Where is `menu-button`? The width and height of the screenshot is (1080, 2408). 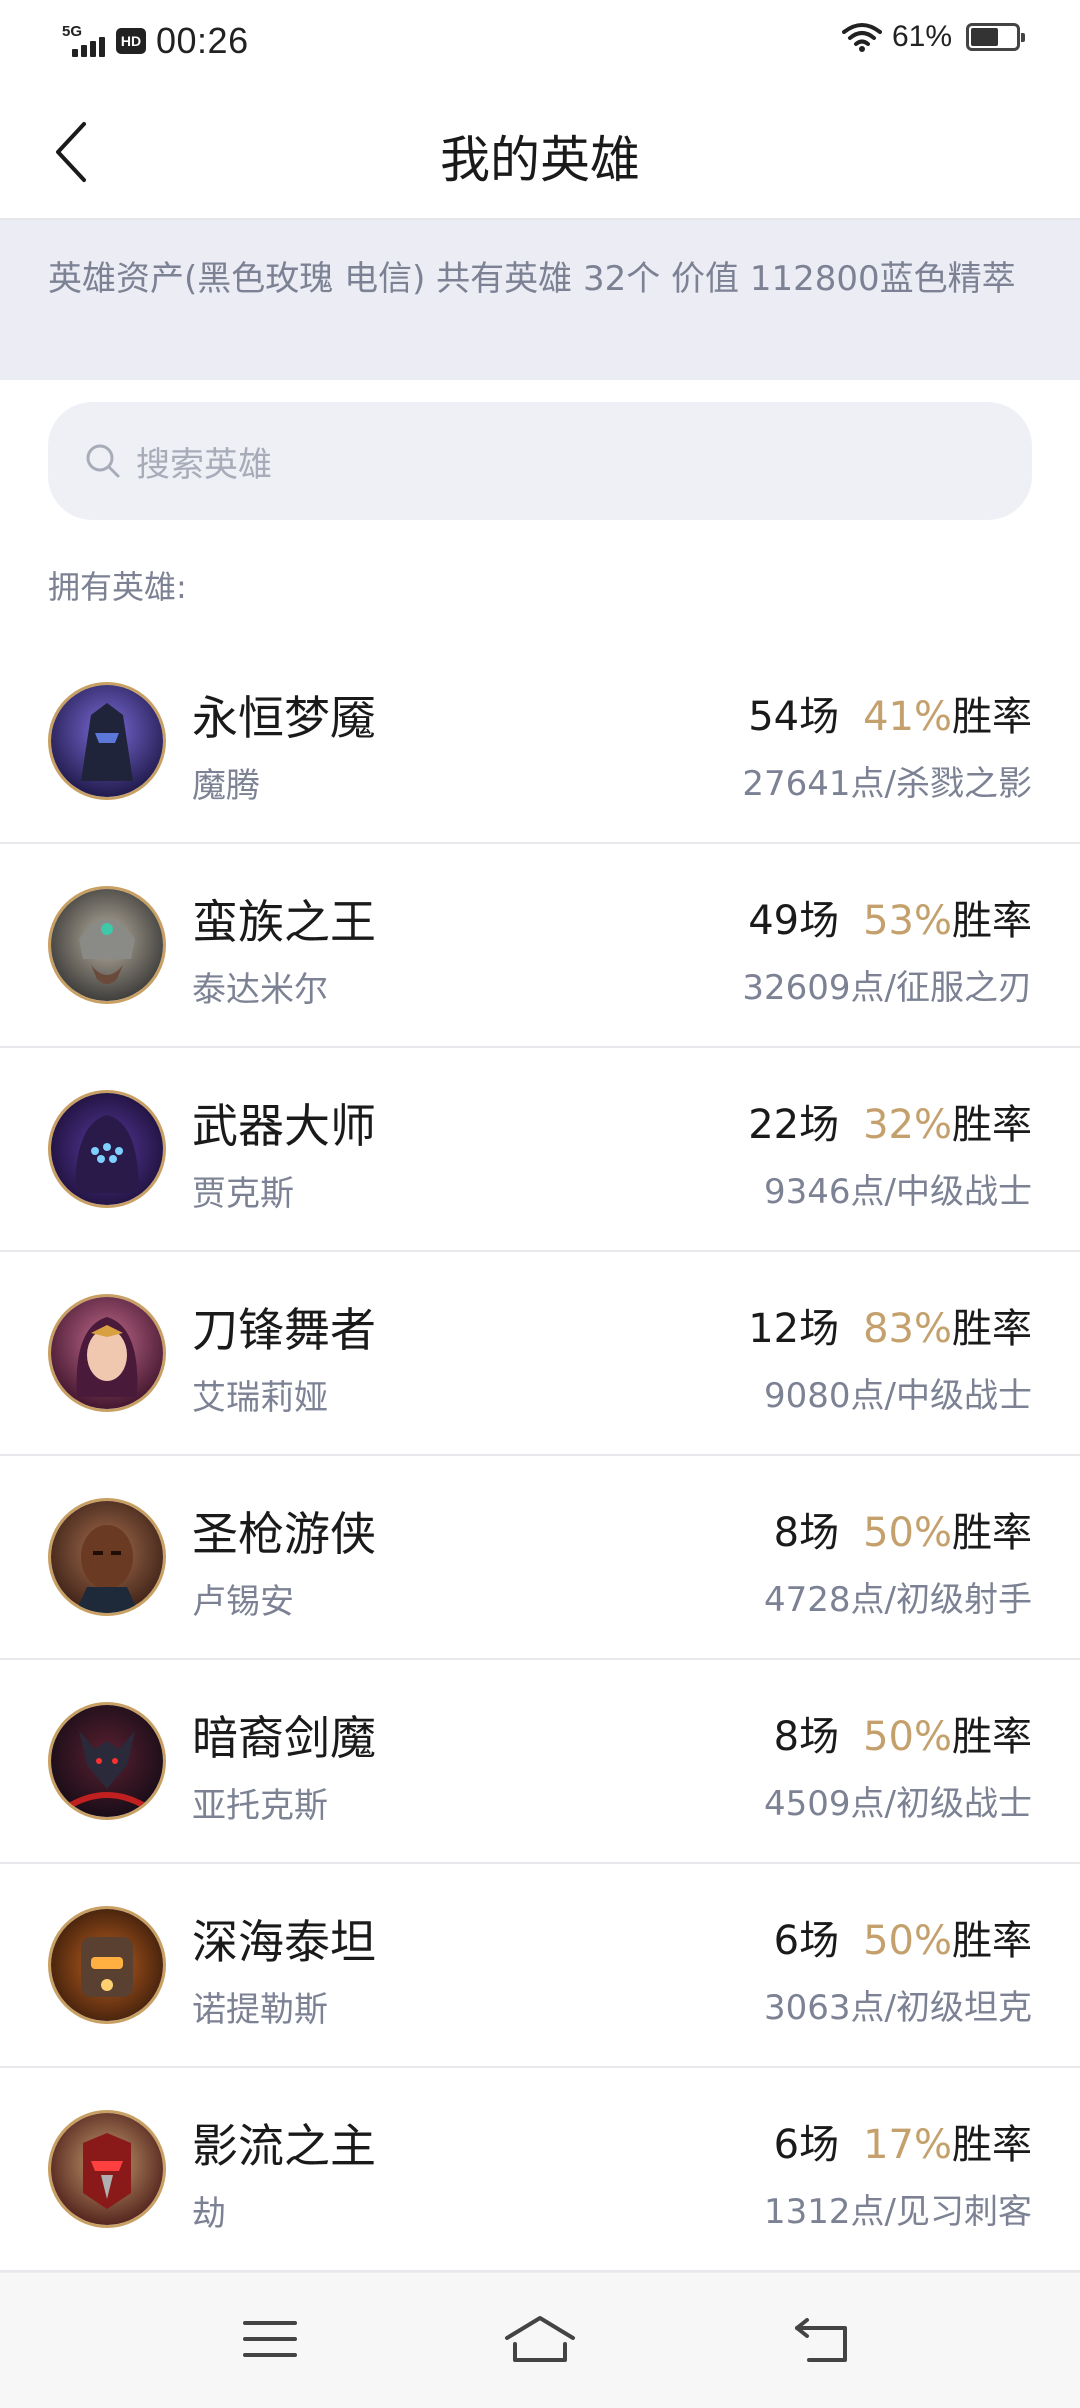 menu-button is located at coordinates (270, 2339).